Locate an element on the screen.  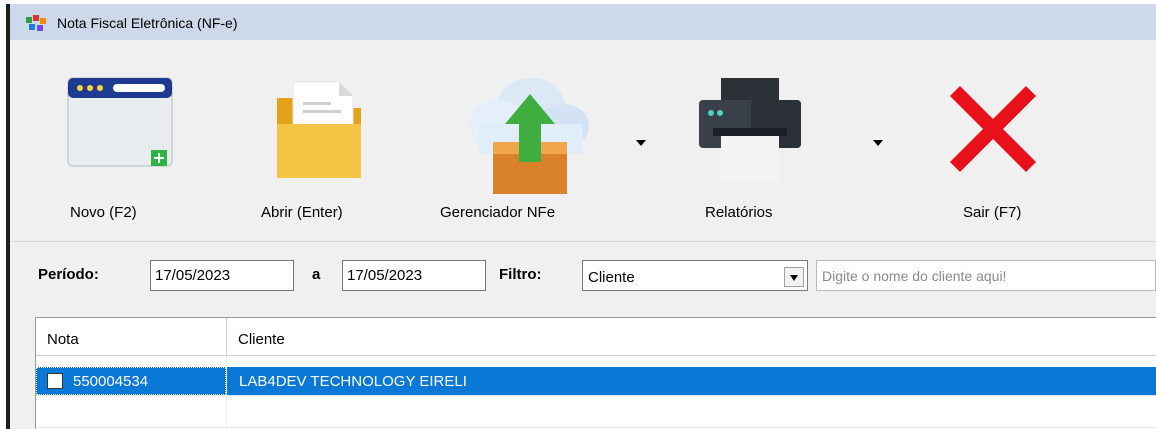
folder-open-icon is located at coordinates (319, 129).